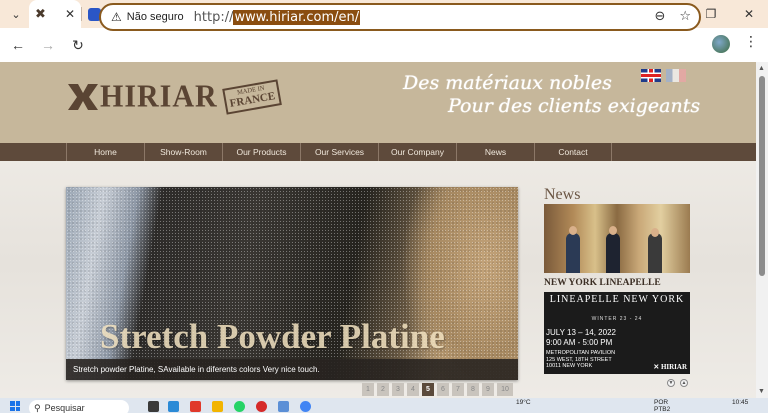 This screenshot has height=413, width=768. I want to click on bookmark-star-icon: ☆, so click(685, 16).